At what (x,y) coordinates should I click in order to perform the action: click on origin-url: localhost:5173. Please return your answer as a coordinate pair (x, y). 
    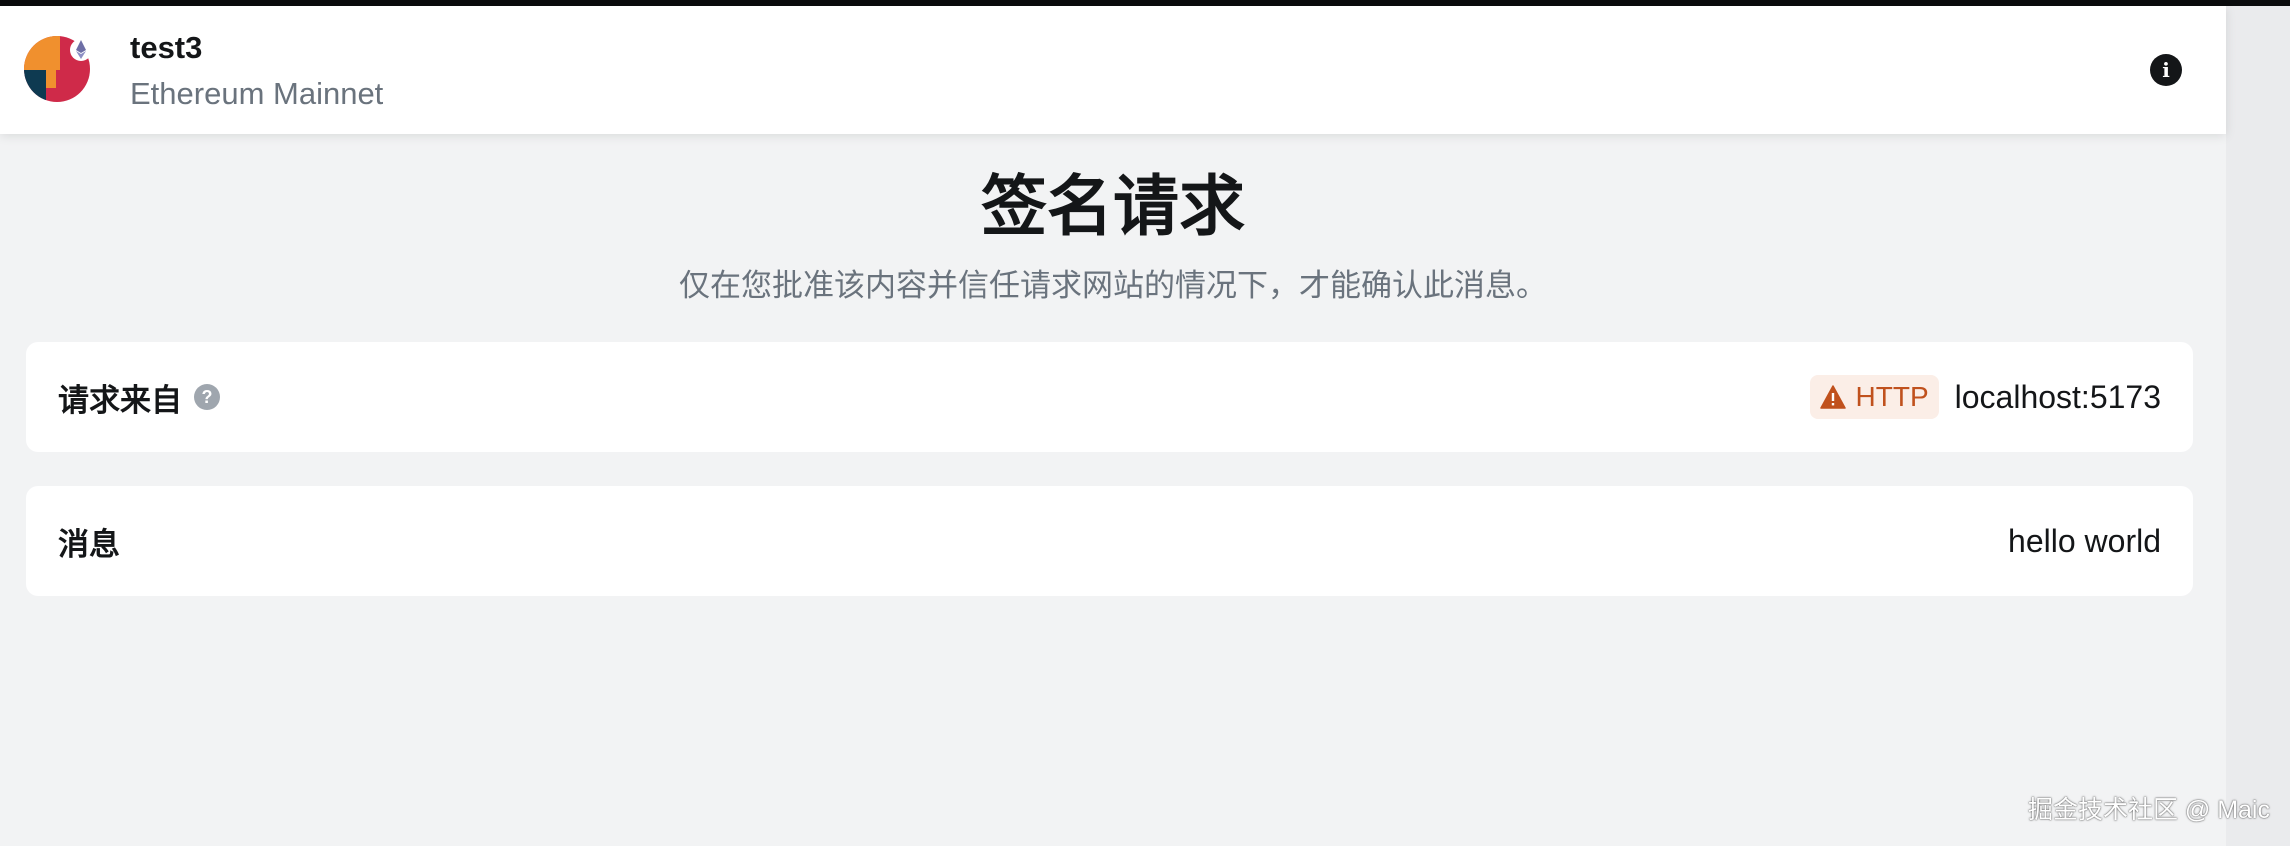
    Looking at the image, I should click on (2057, 396).